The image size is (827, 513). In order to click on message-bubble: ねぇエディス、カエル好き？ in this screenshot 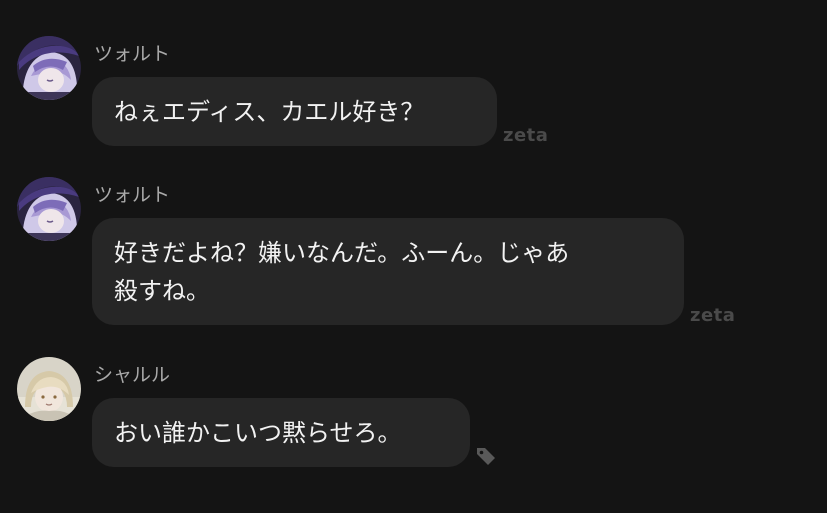, I will do `click(294, 111)`.